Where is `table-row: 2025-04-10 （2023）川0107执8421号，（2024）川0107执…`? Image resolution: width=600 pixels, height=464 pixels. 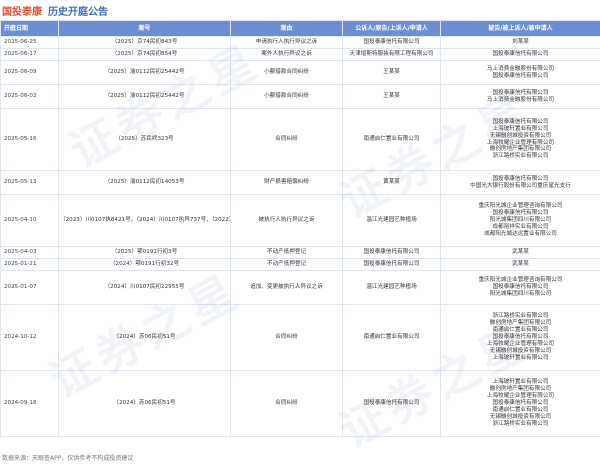
table-row: 2025-04-10 （2023）川0107执8421号，（2024）川0107执… is located at coordinates (300, 220).